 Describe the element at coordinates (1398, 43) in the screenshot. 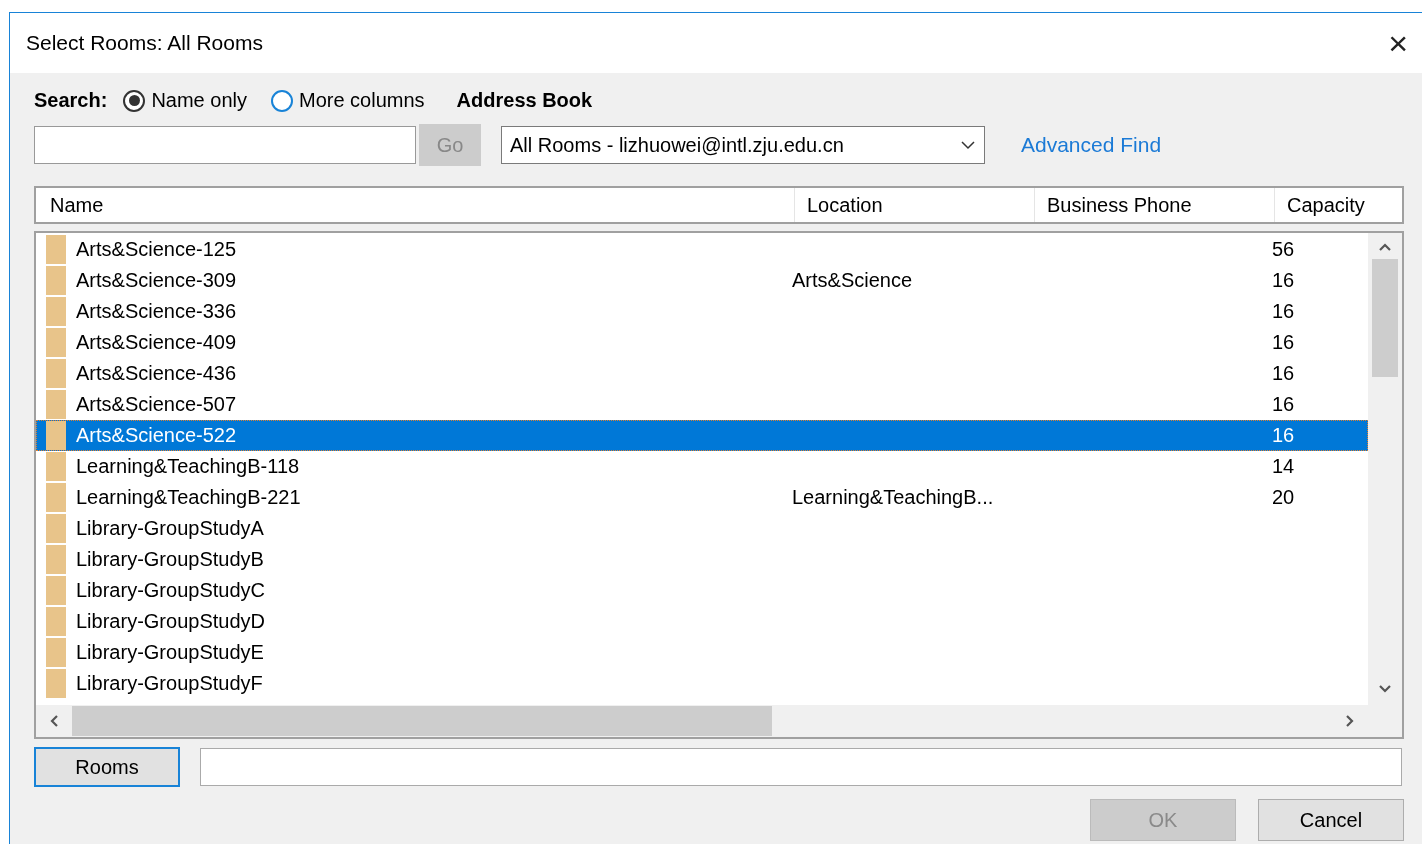

I see `close-button: ×` at that location.